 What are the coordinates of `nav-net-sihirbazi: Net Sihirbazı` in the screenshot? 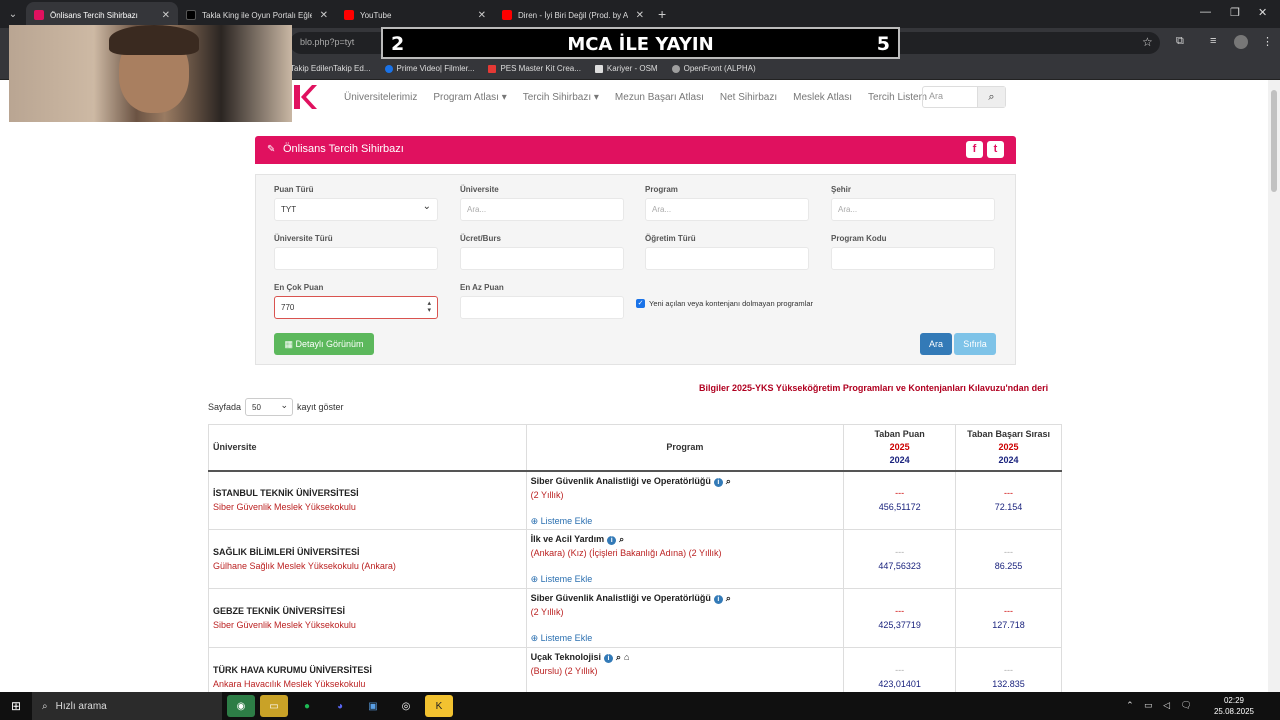 It's located at (748, 97).